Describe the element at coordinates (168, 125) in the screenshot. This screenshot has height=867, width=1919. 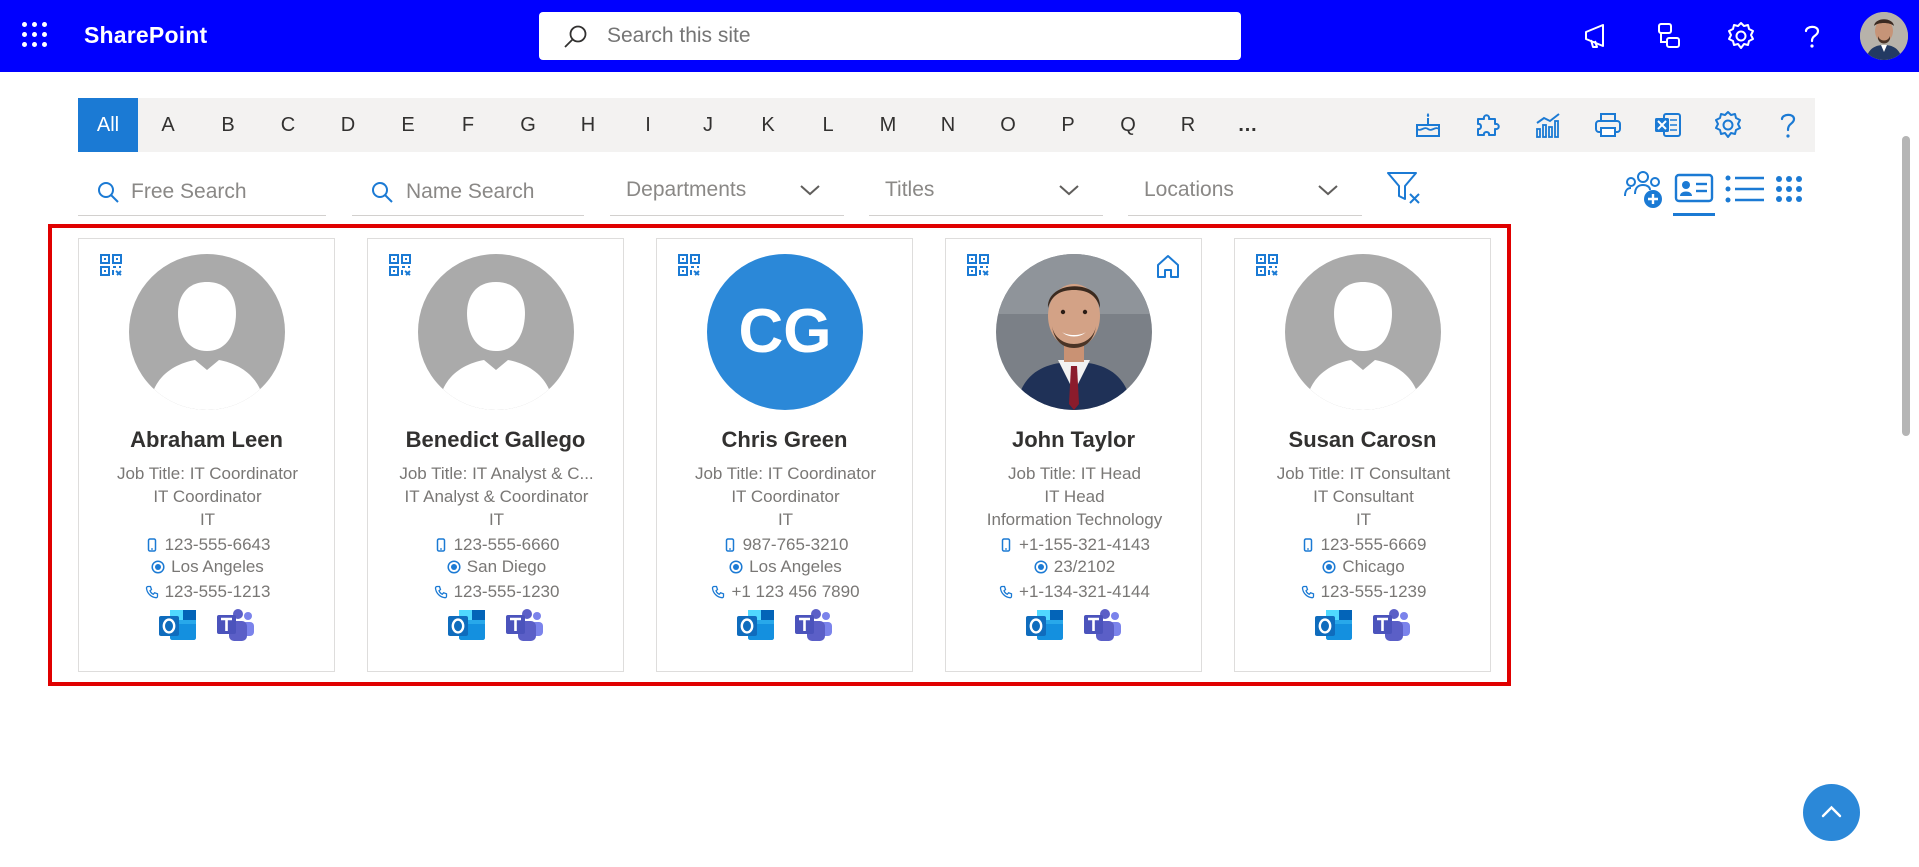
I see `letter-a: A` at that location.